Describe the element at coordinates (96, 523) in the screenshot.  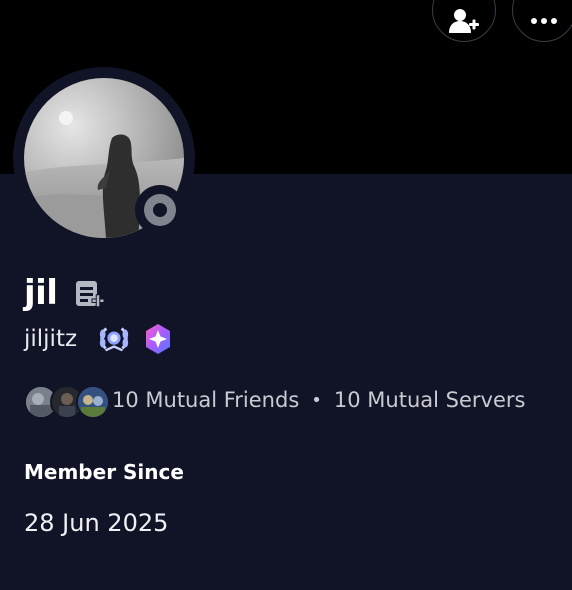
I see `member-since-date: 28 Jun 2025` at that location.